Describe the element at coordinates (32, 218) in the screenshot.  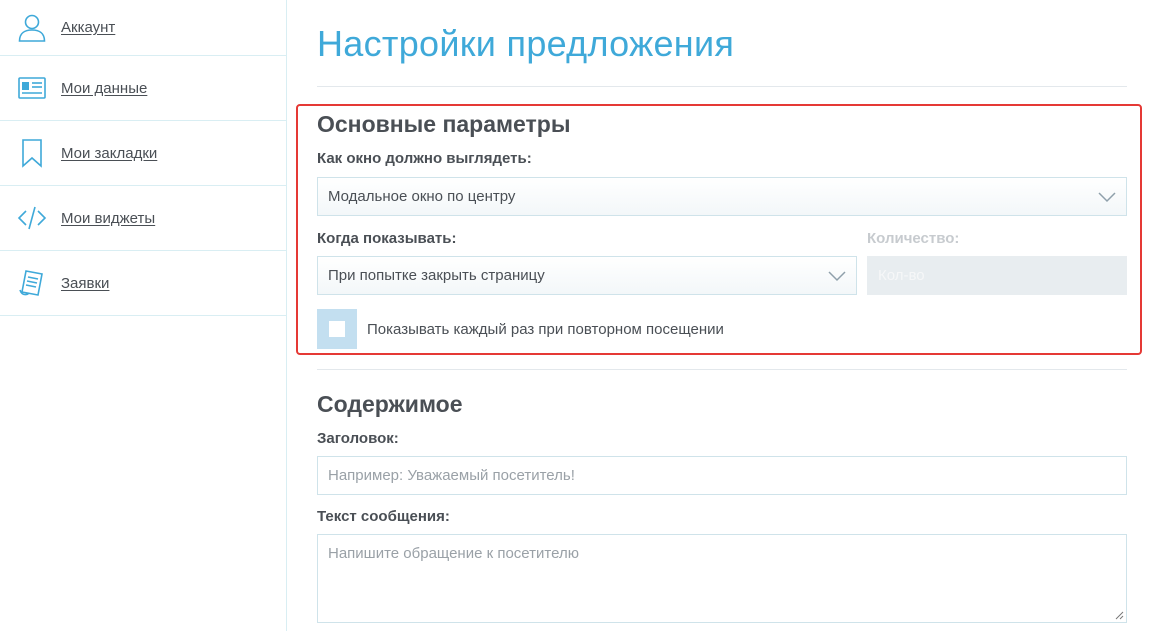
I see `code-icon` at that location.